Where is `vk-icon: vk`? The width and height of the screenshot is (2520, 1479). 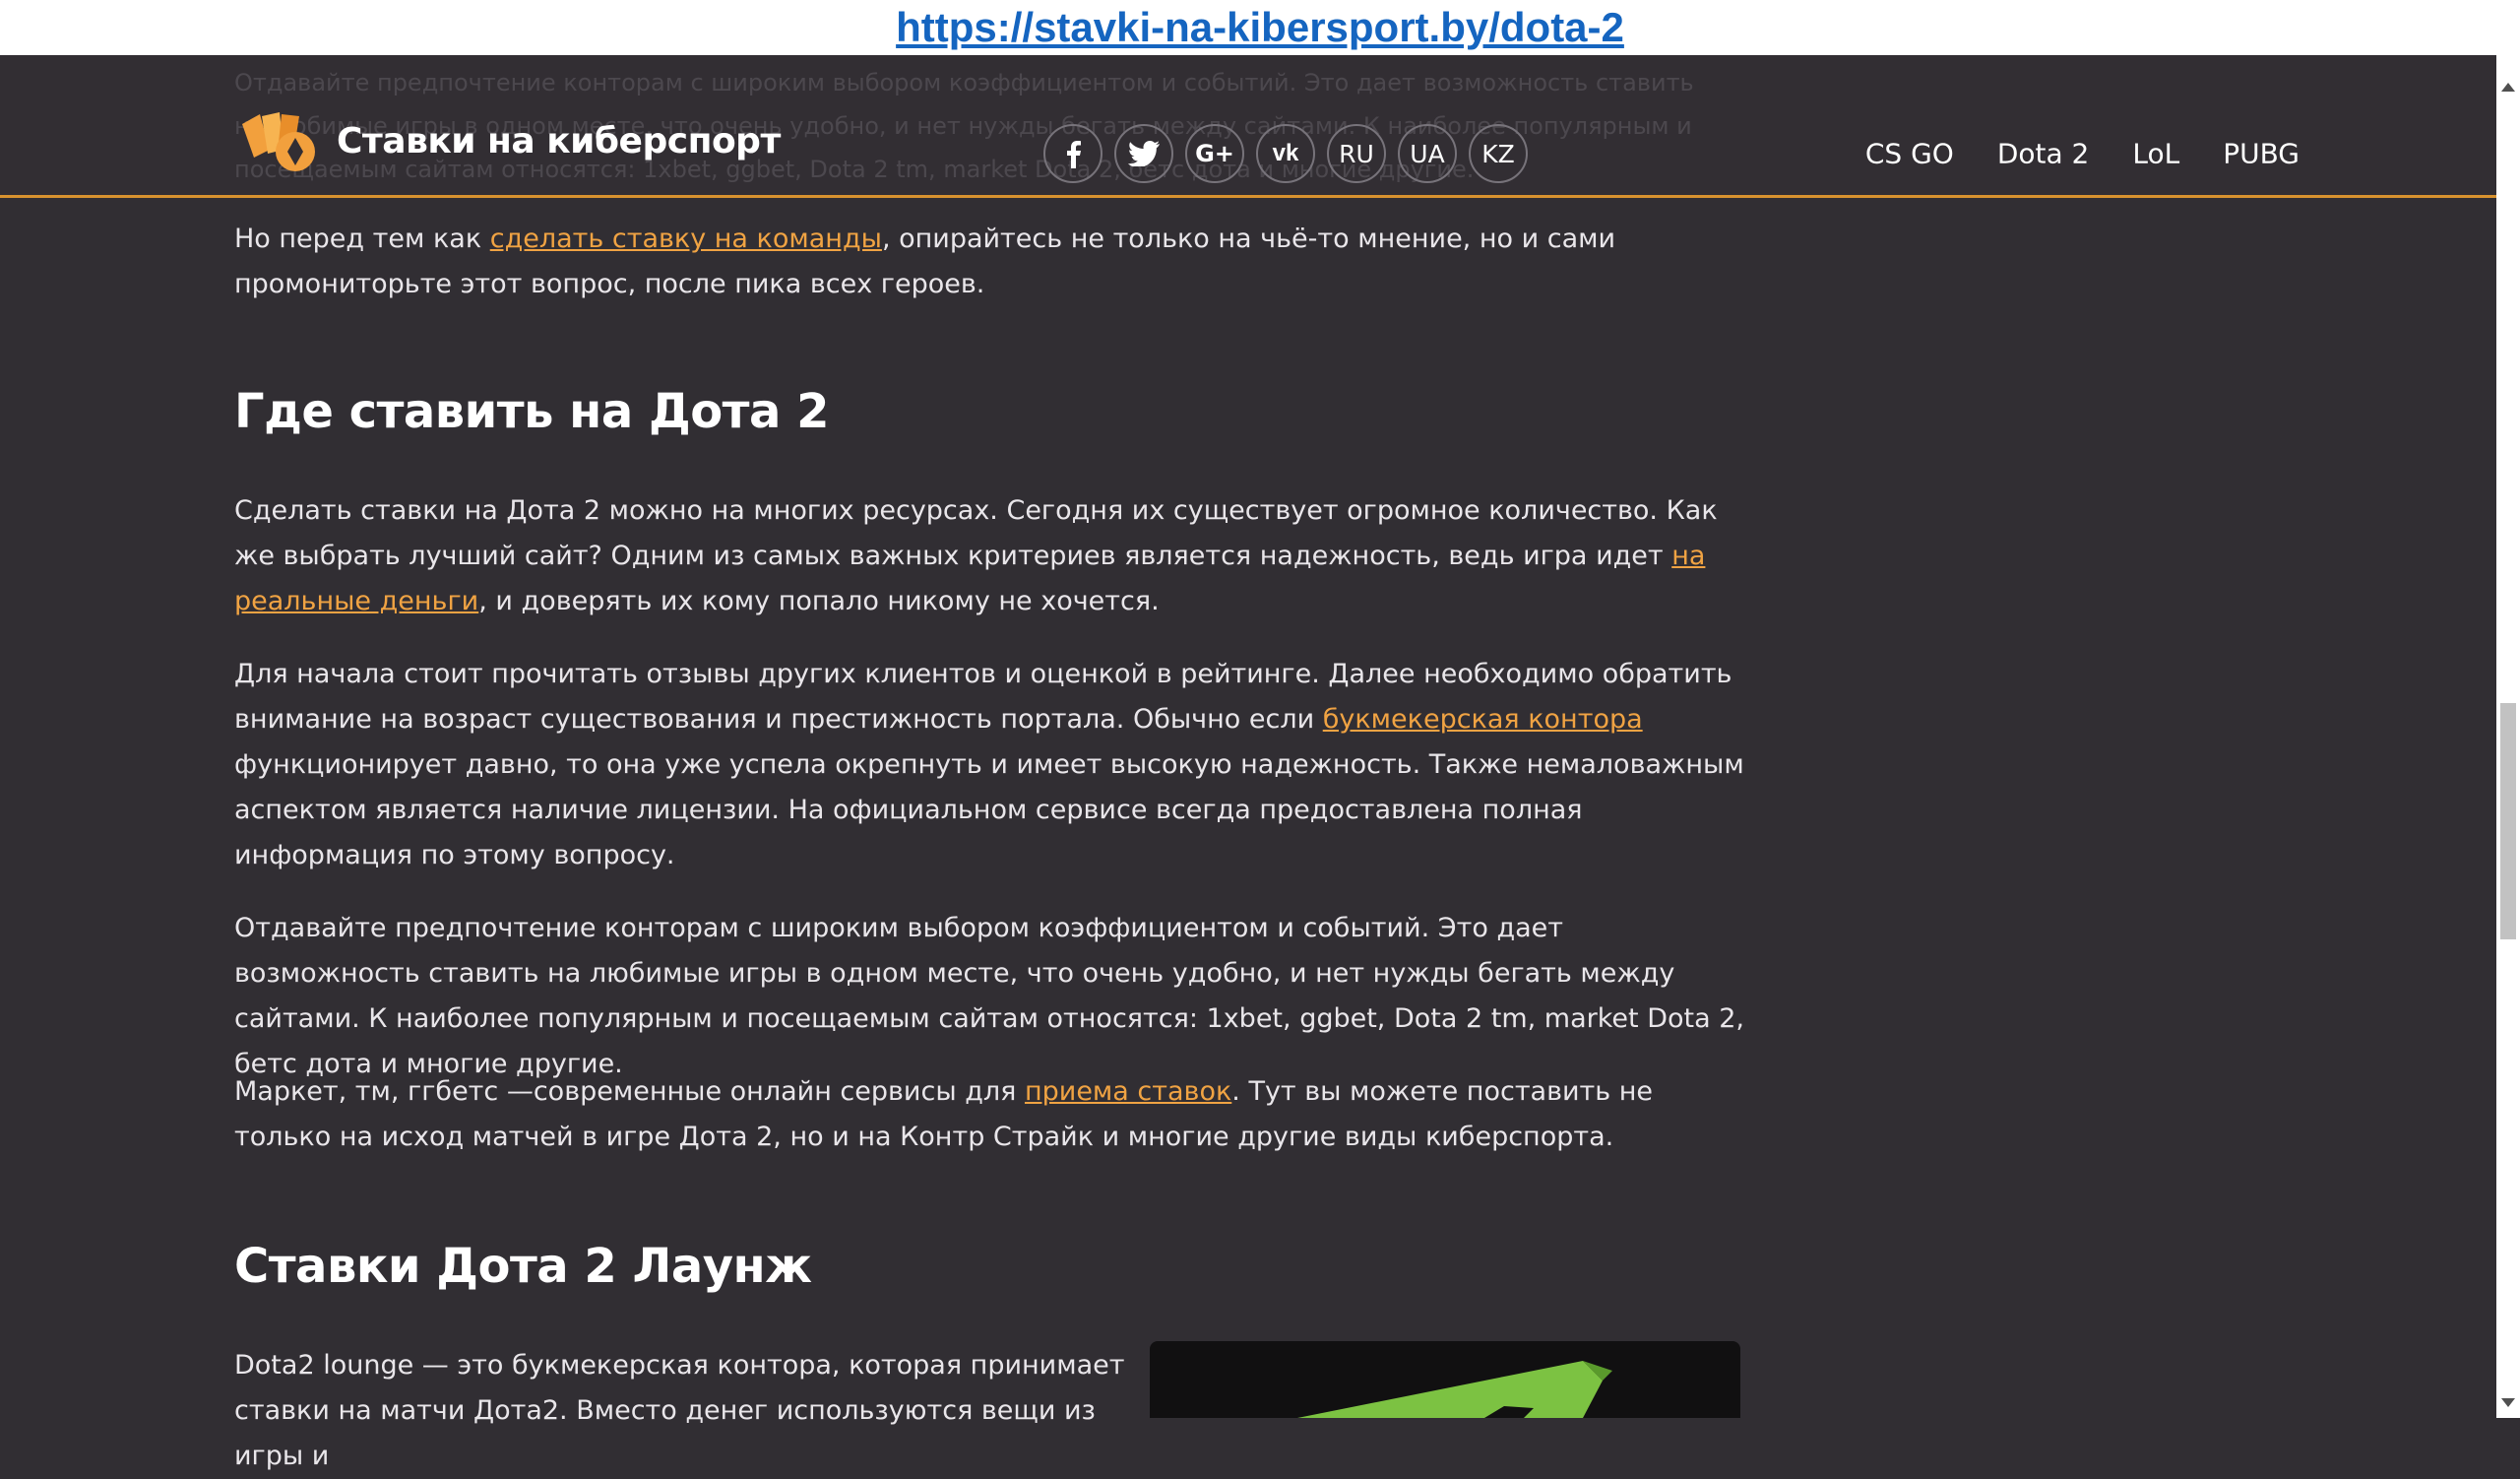 vk-icon: vk is located at coordinates (1285, 154).